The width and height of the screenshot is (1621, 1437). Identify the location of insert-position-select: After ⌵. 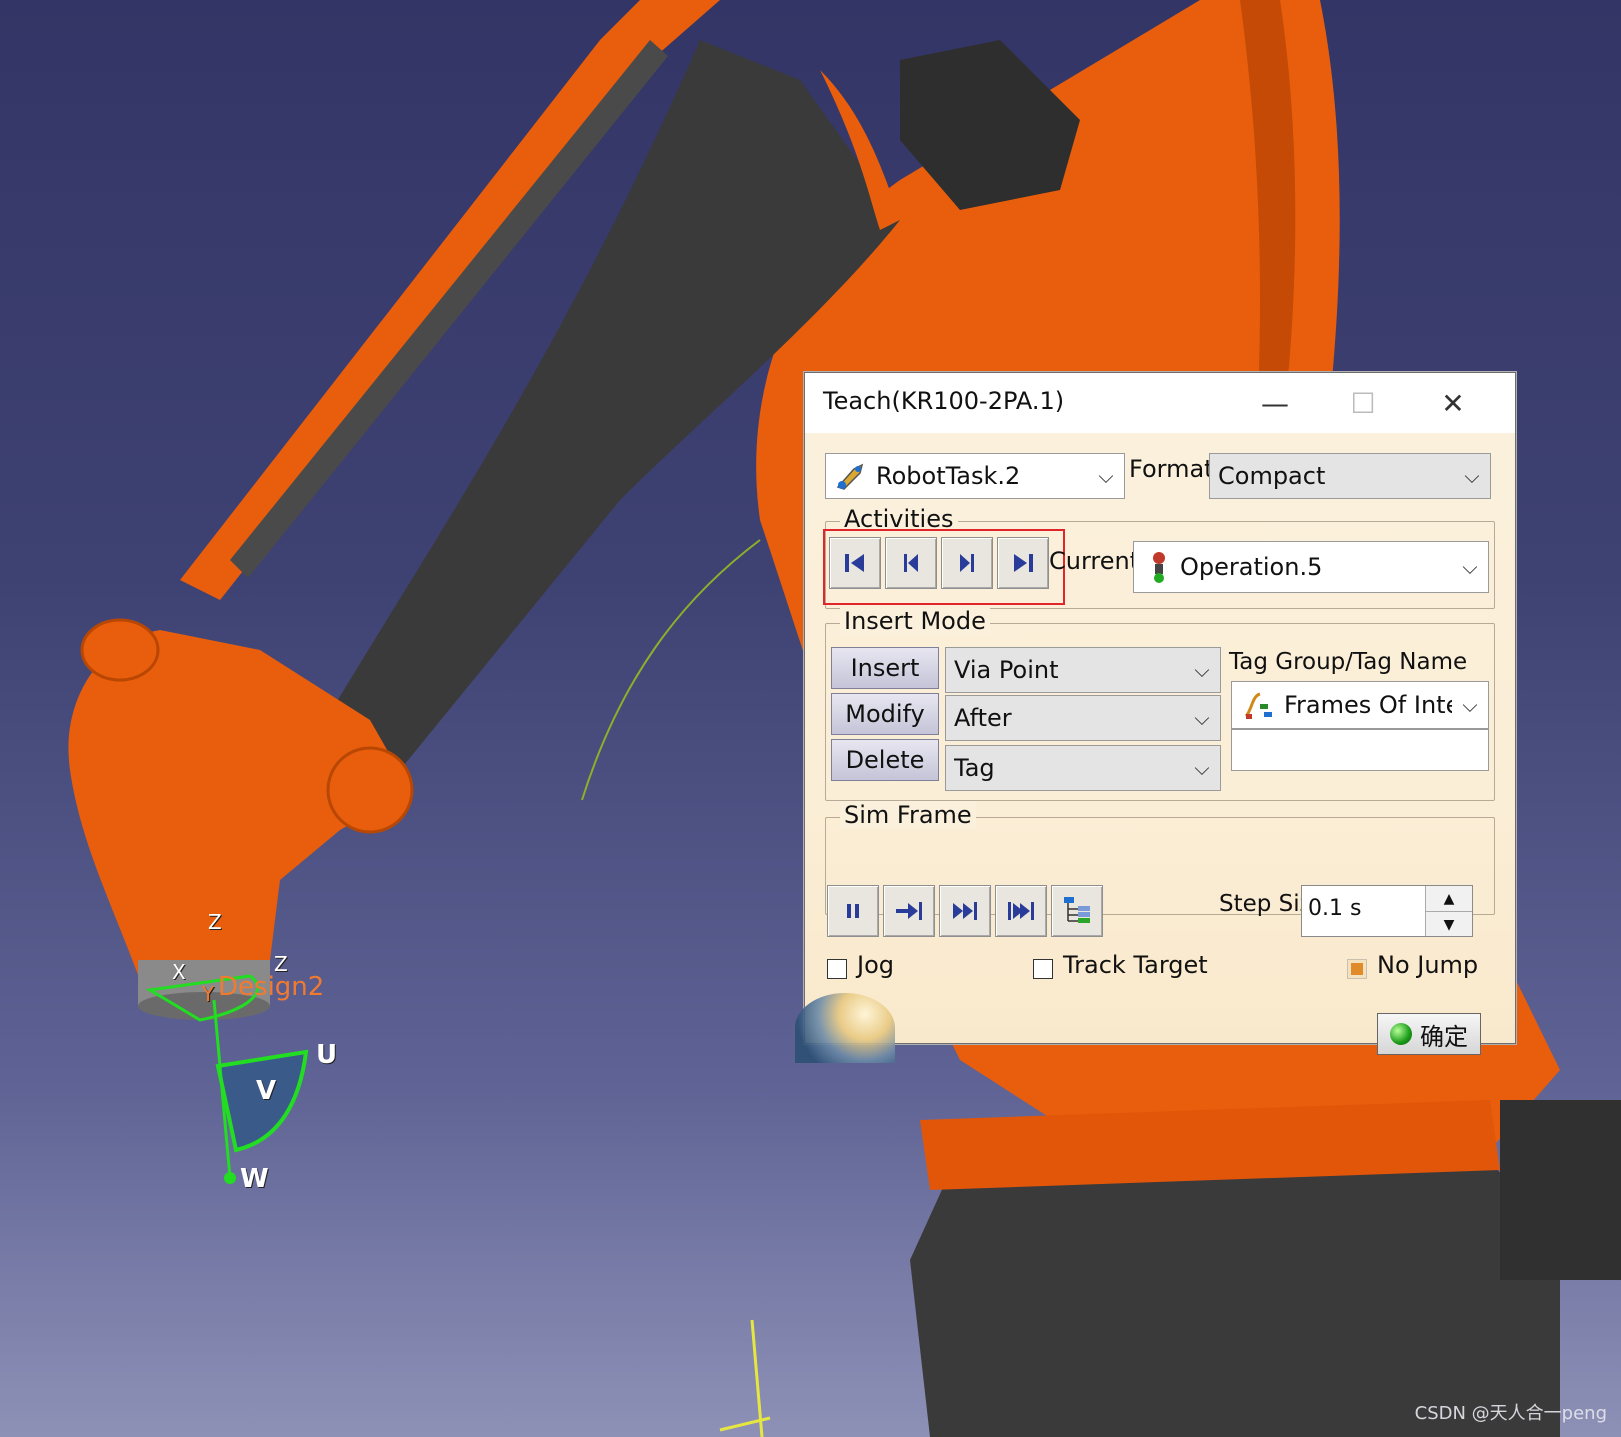
(1083, 718).